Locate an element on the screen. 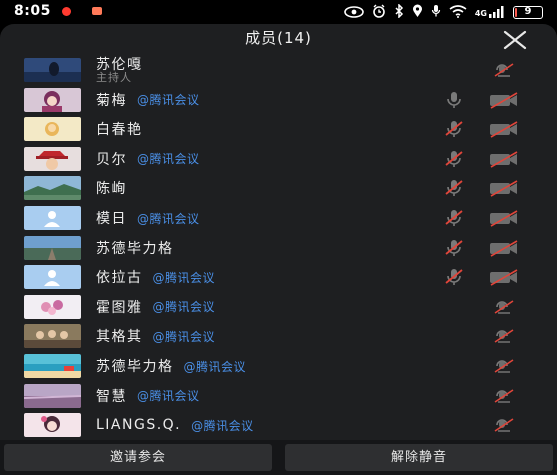 This screenshot has width=557, height=475. footer-bar: 邀请参会 解除静音 is located at coordinates (278, 457).